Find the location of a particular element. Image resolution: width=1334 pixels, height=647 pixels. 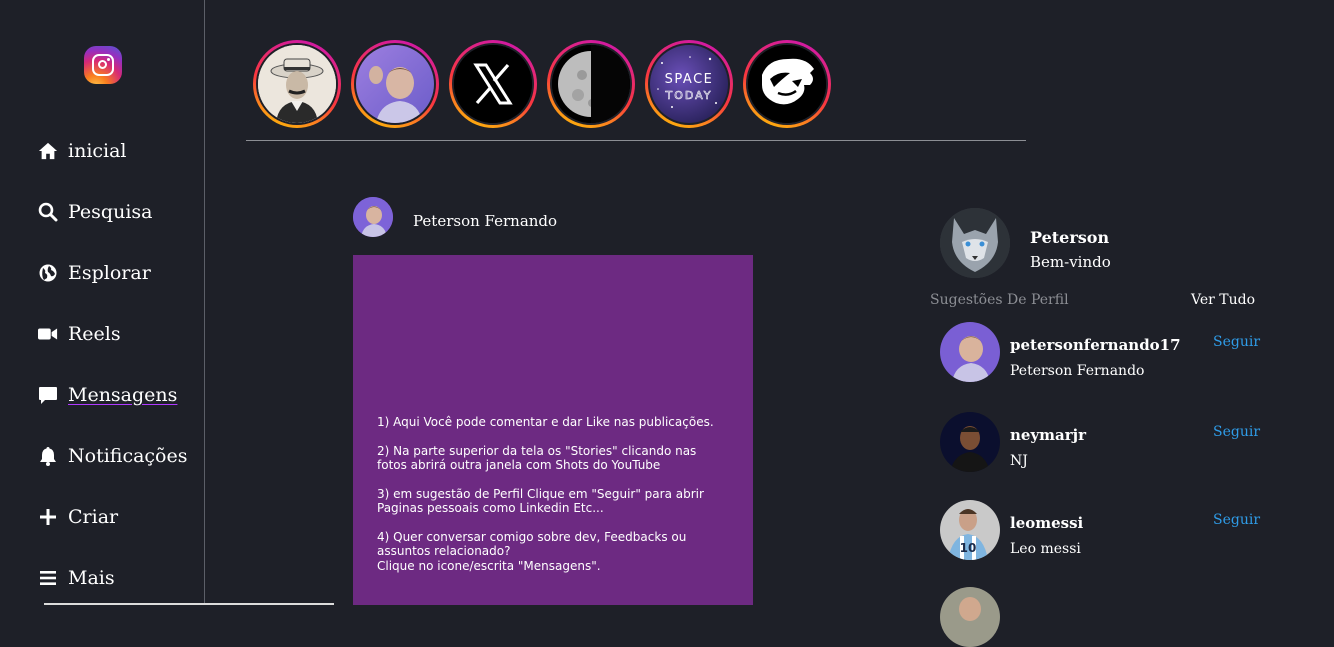

sidebar-item-pesquisa: Pesquisa is located at coordinates (95, 212).